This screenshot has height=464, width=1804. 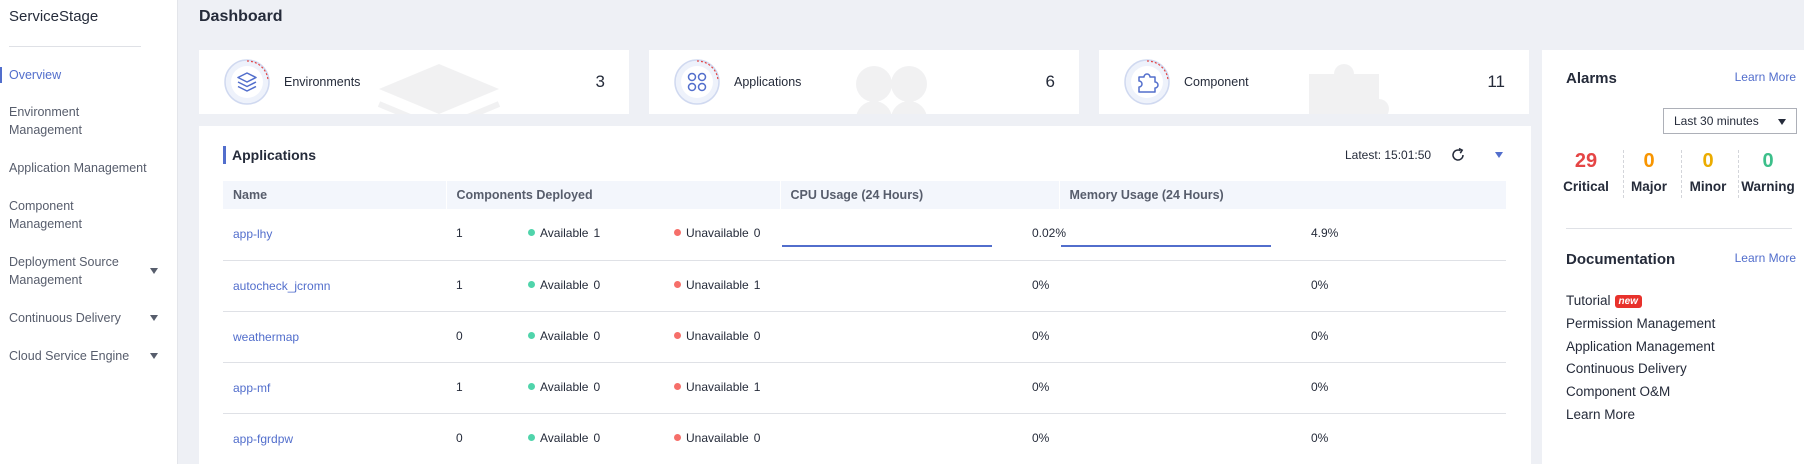 I want to click on application-link: app-fgrdpw, so click(x=258, y=439).